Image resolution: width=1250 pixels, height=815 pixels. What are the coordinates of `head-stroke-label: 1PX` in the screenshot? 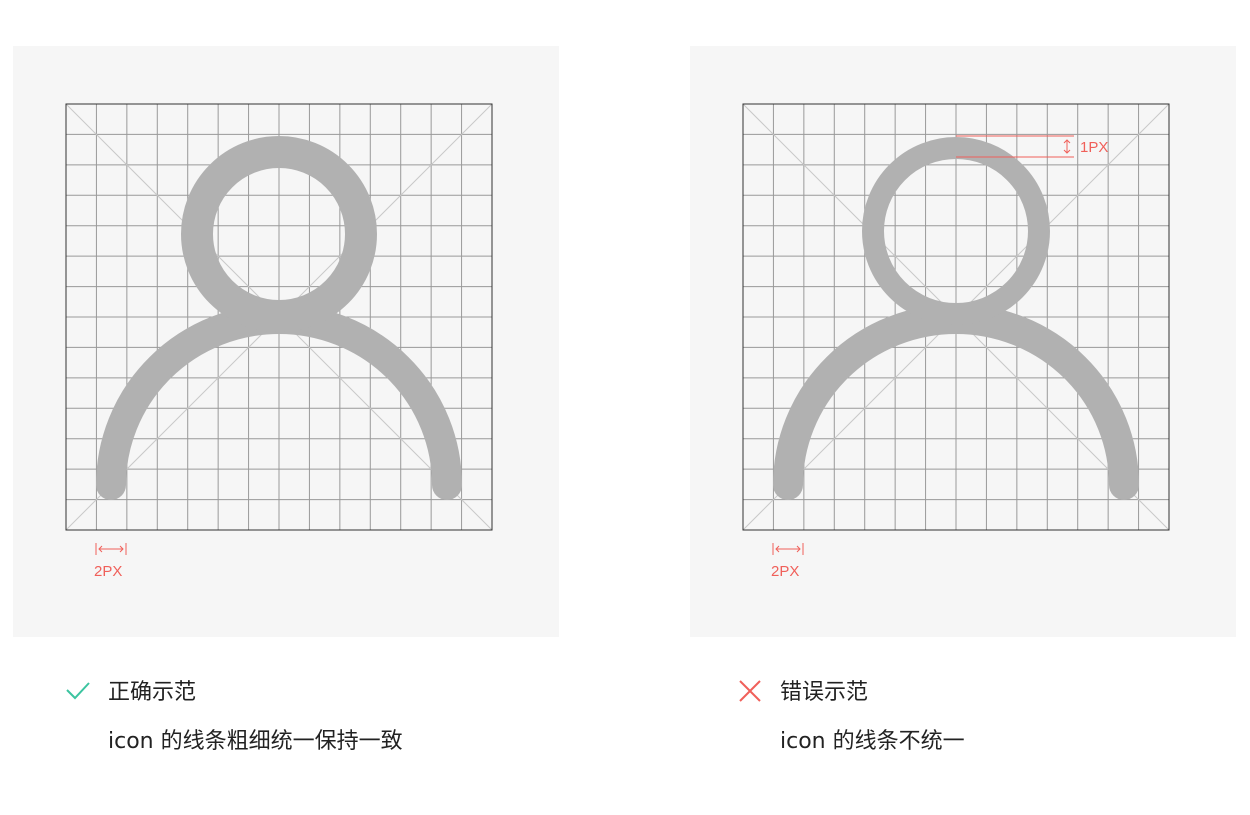 It's located at (1094, 147).